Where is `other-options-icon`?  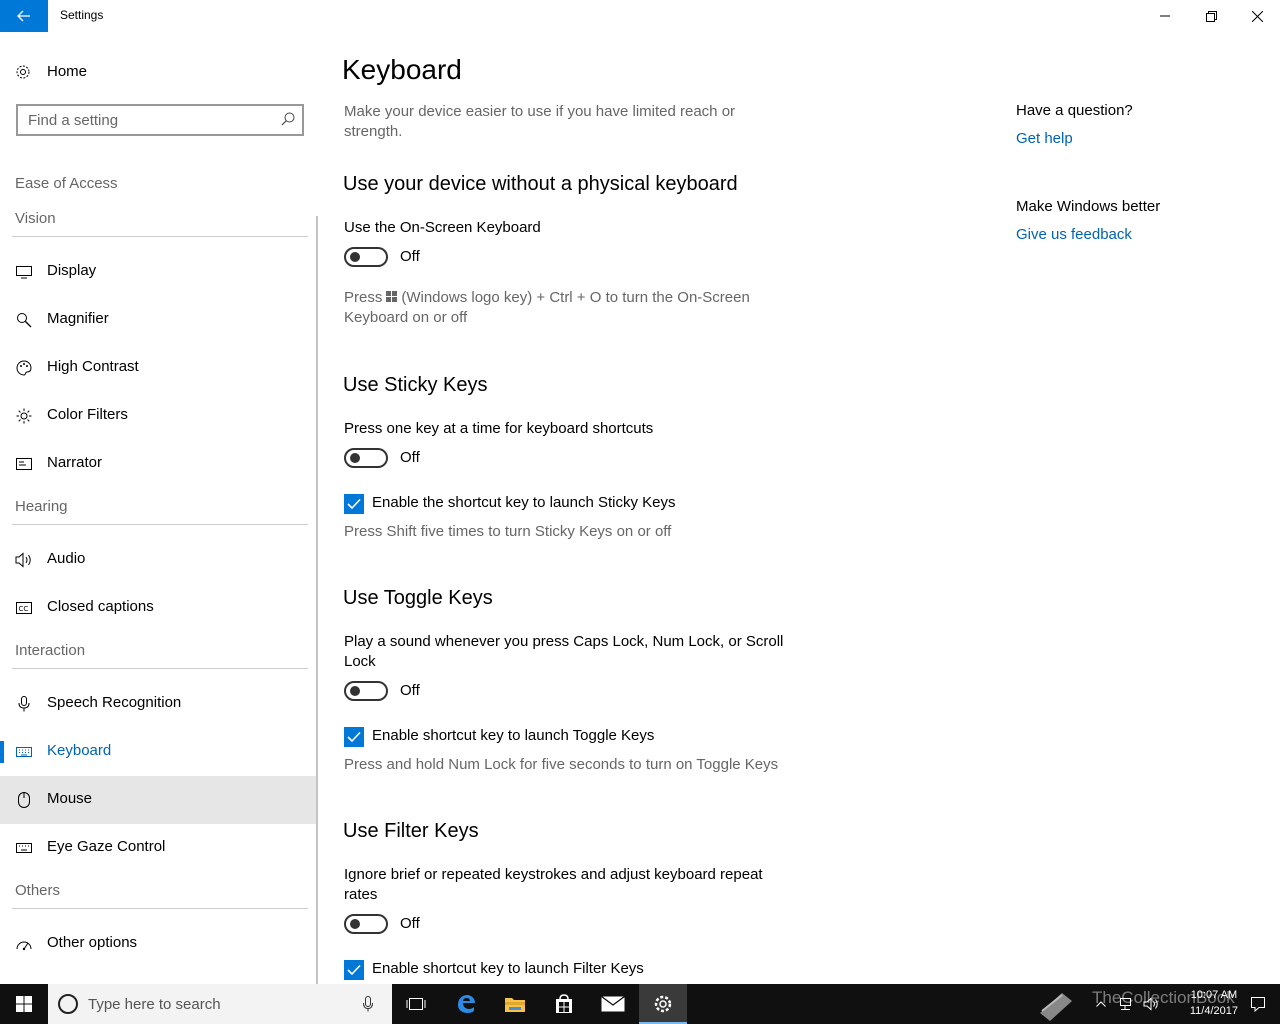
other-options-icon is located at coordinates (24, 944).